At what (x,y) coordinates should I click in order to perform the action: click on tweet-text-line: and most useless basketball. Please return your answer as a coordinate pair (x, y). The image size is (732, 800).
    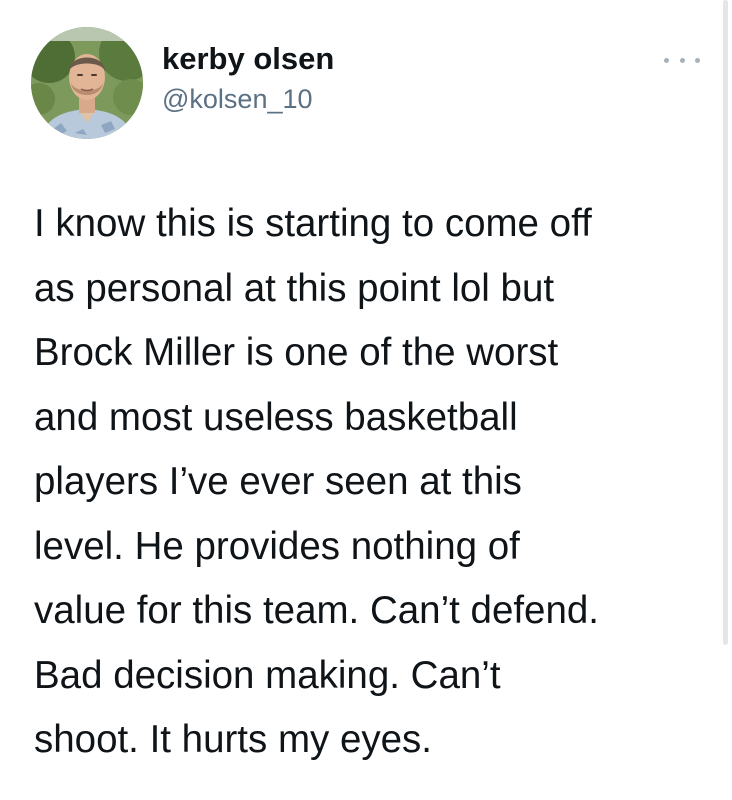
    Looking at the image, I should click on (276, 417).